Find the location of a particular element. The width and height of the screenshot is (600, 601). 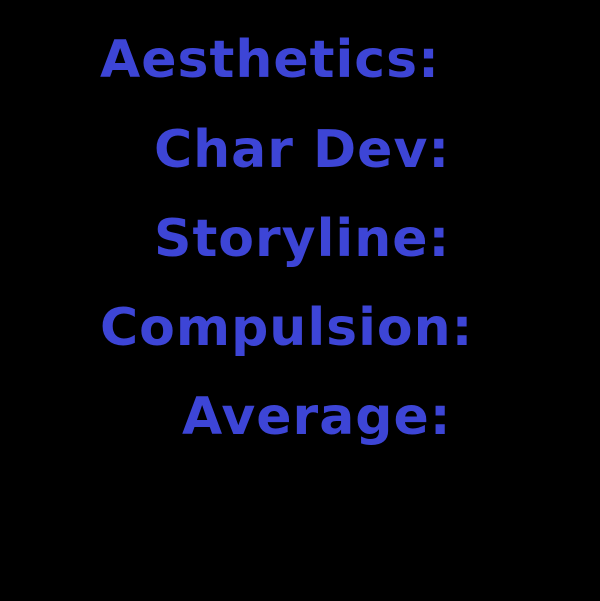

char-dev-label: Char Dev: is located at coordinates (302, 150).